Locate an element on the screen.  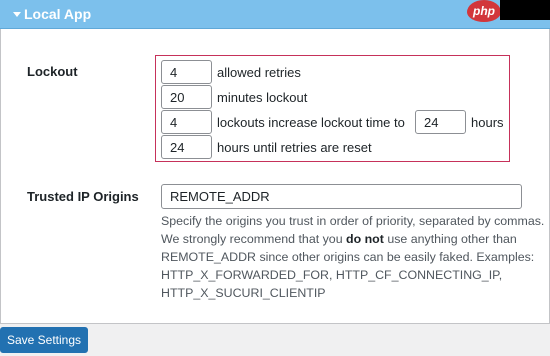
minutes-lockout-text: minutes lockout is located at coordinates (262, 97).